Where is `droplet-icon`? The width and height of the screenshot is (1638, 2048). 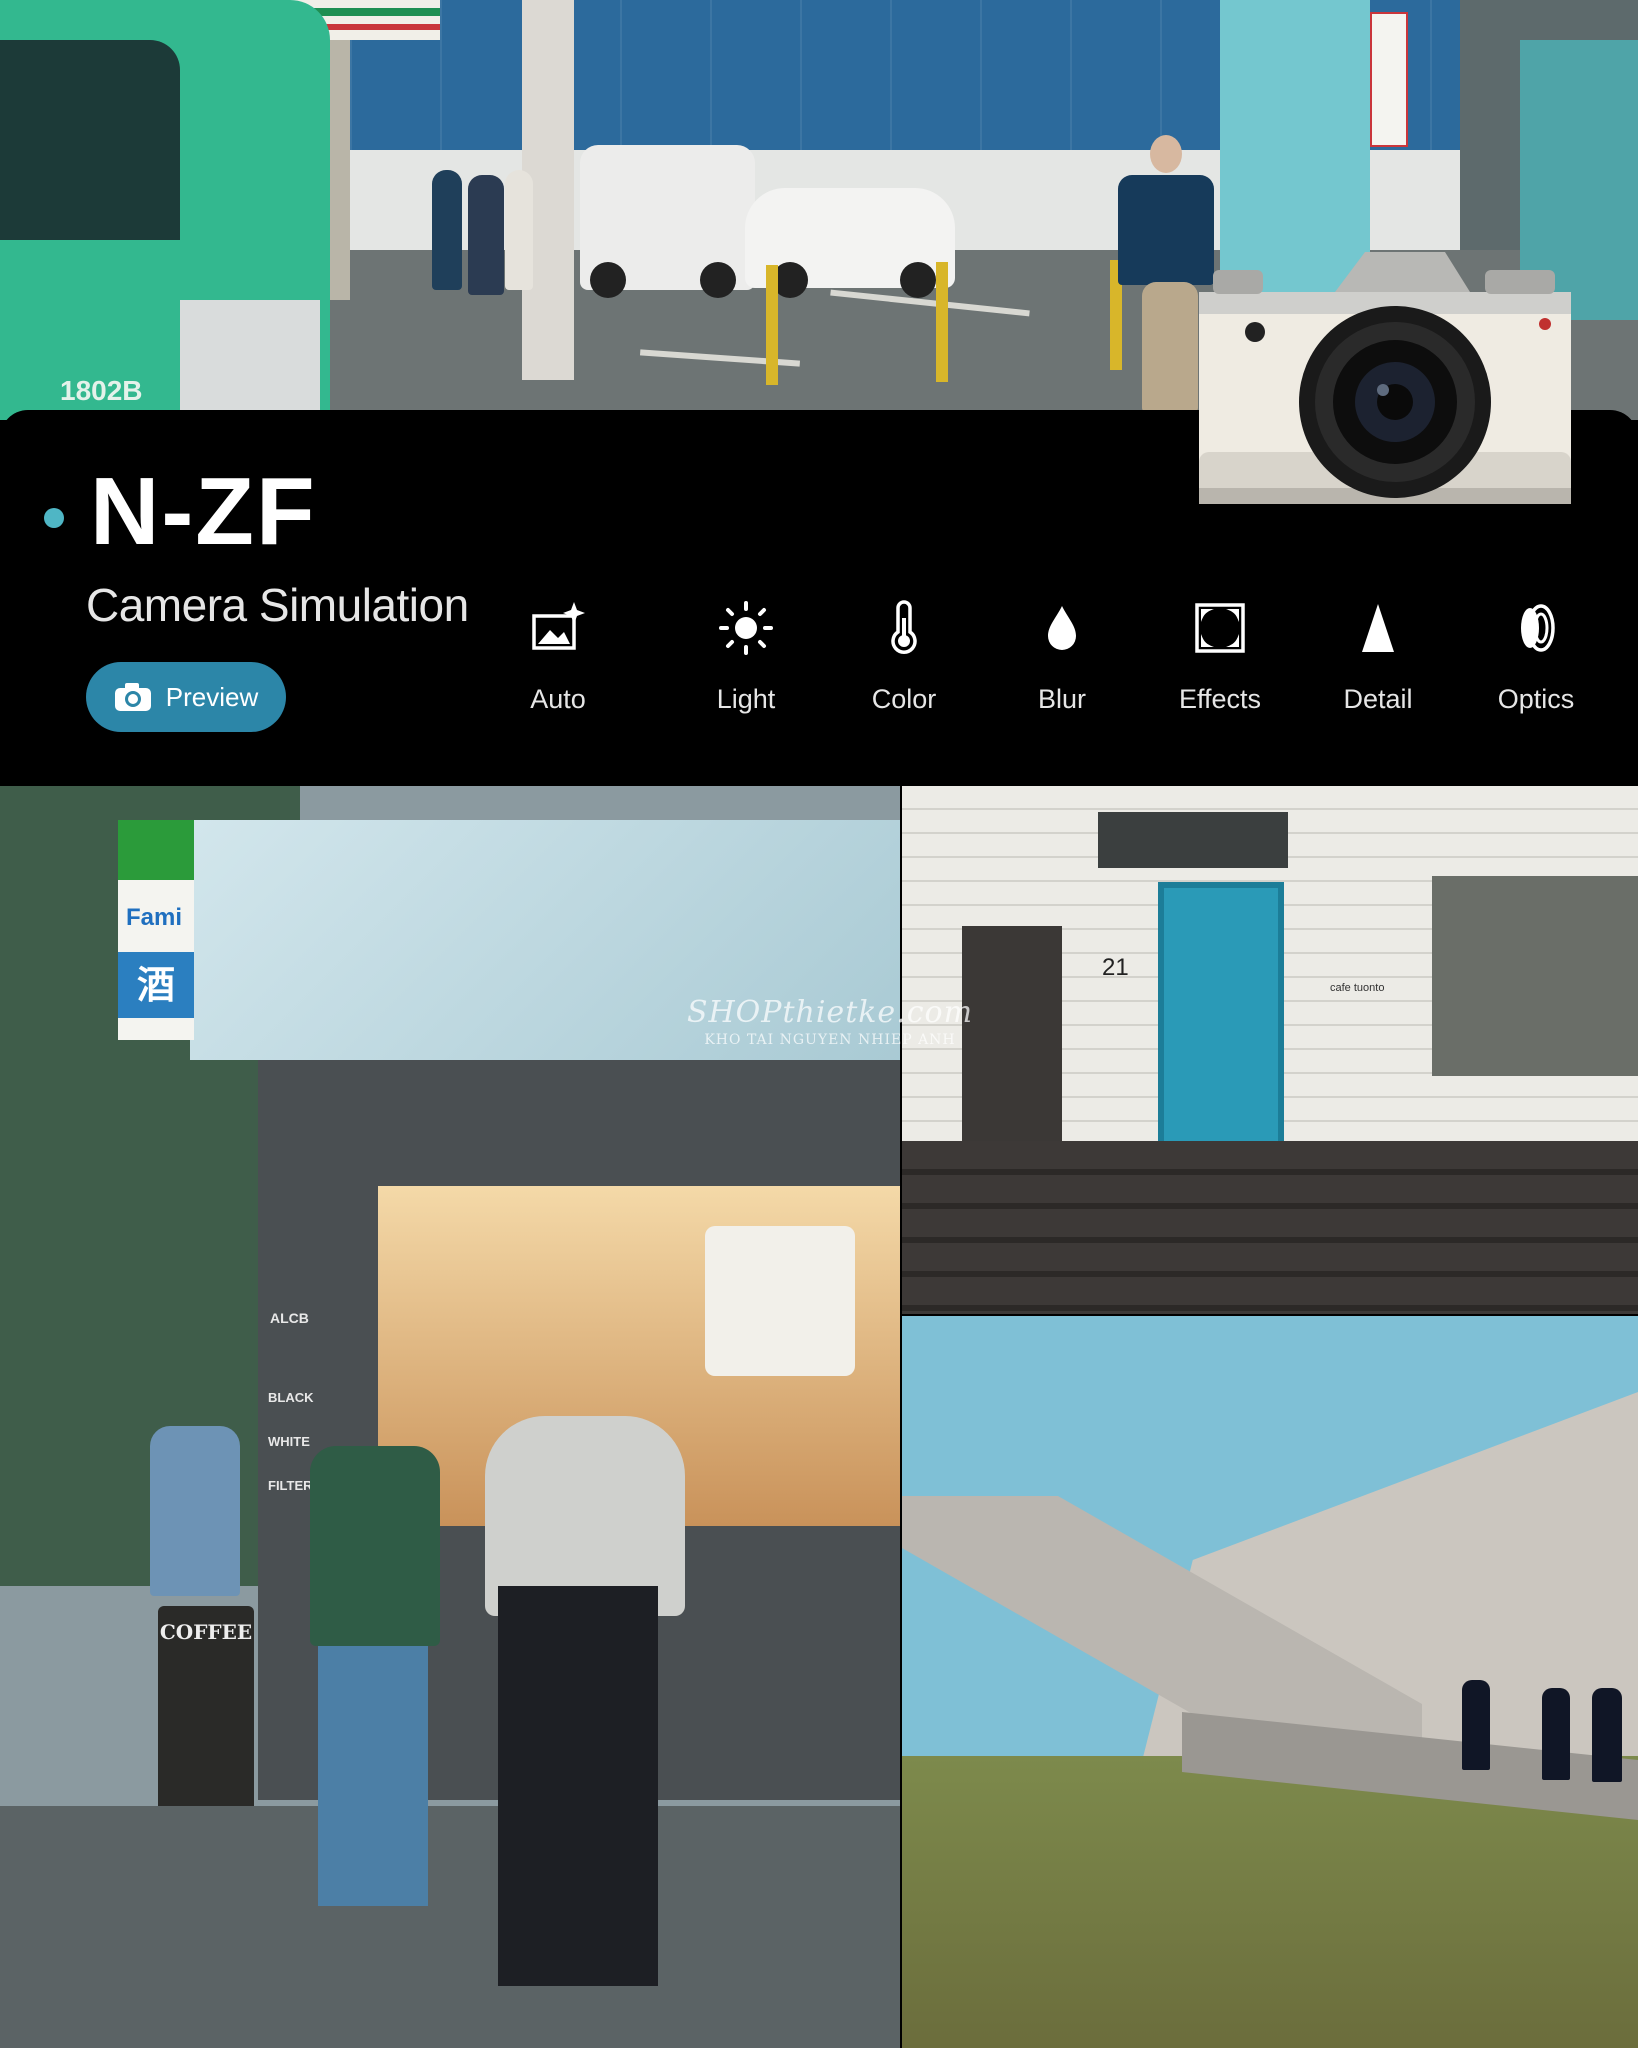
droplet-icon is located at coordinates (1062, 628).